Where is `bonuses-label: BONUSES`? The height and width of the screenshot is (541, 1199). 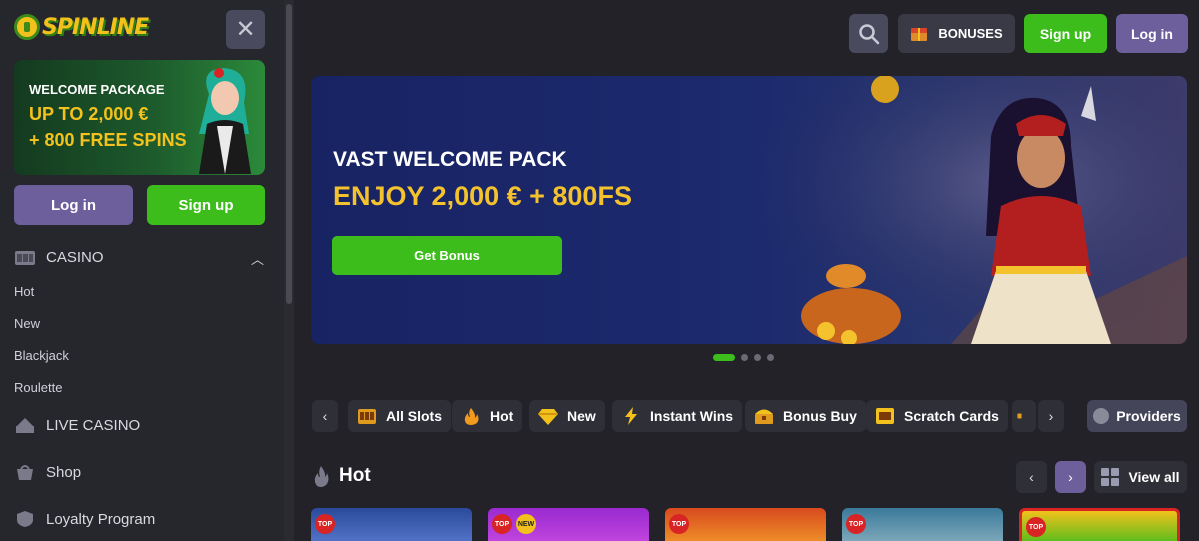 bonuses-label: BONUSES is located at coordinates (970, 33).